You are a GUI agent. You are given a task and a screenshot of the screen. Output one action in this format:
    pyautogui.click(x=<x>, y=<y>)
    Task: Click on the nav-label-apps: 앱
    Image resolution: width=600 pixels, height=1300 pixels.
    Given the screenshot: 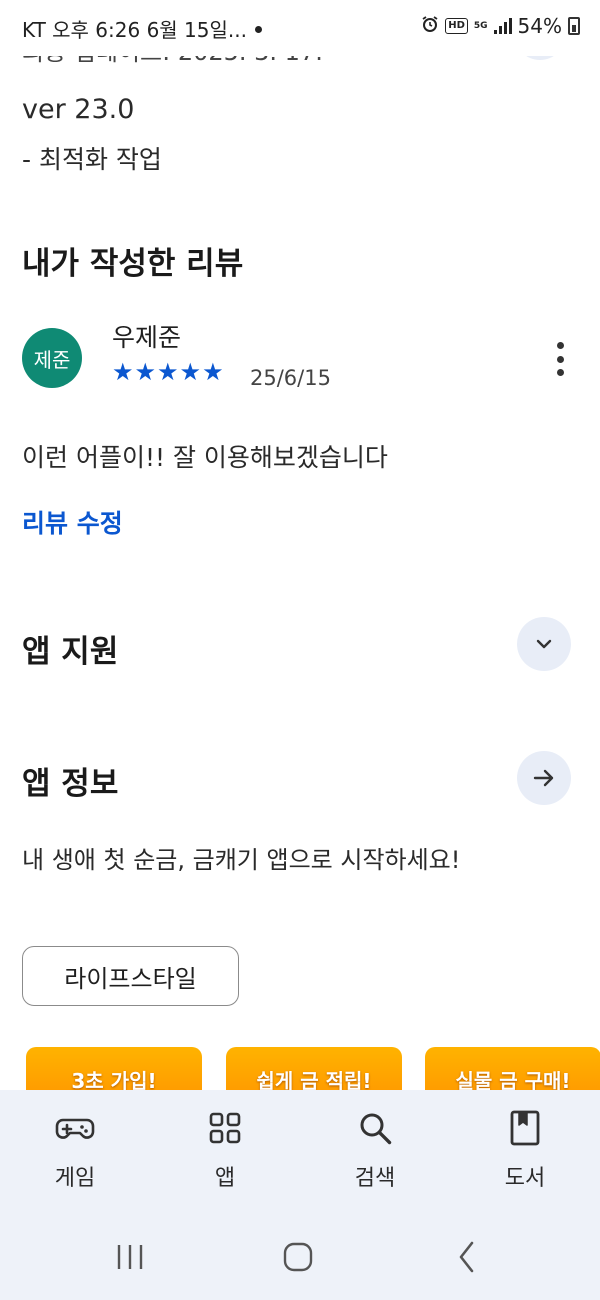 What is the action you would take?
    pyautogui.click(x=225, y=1178)
    